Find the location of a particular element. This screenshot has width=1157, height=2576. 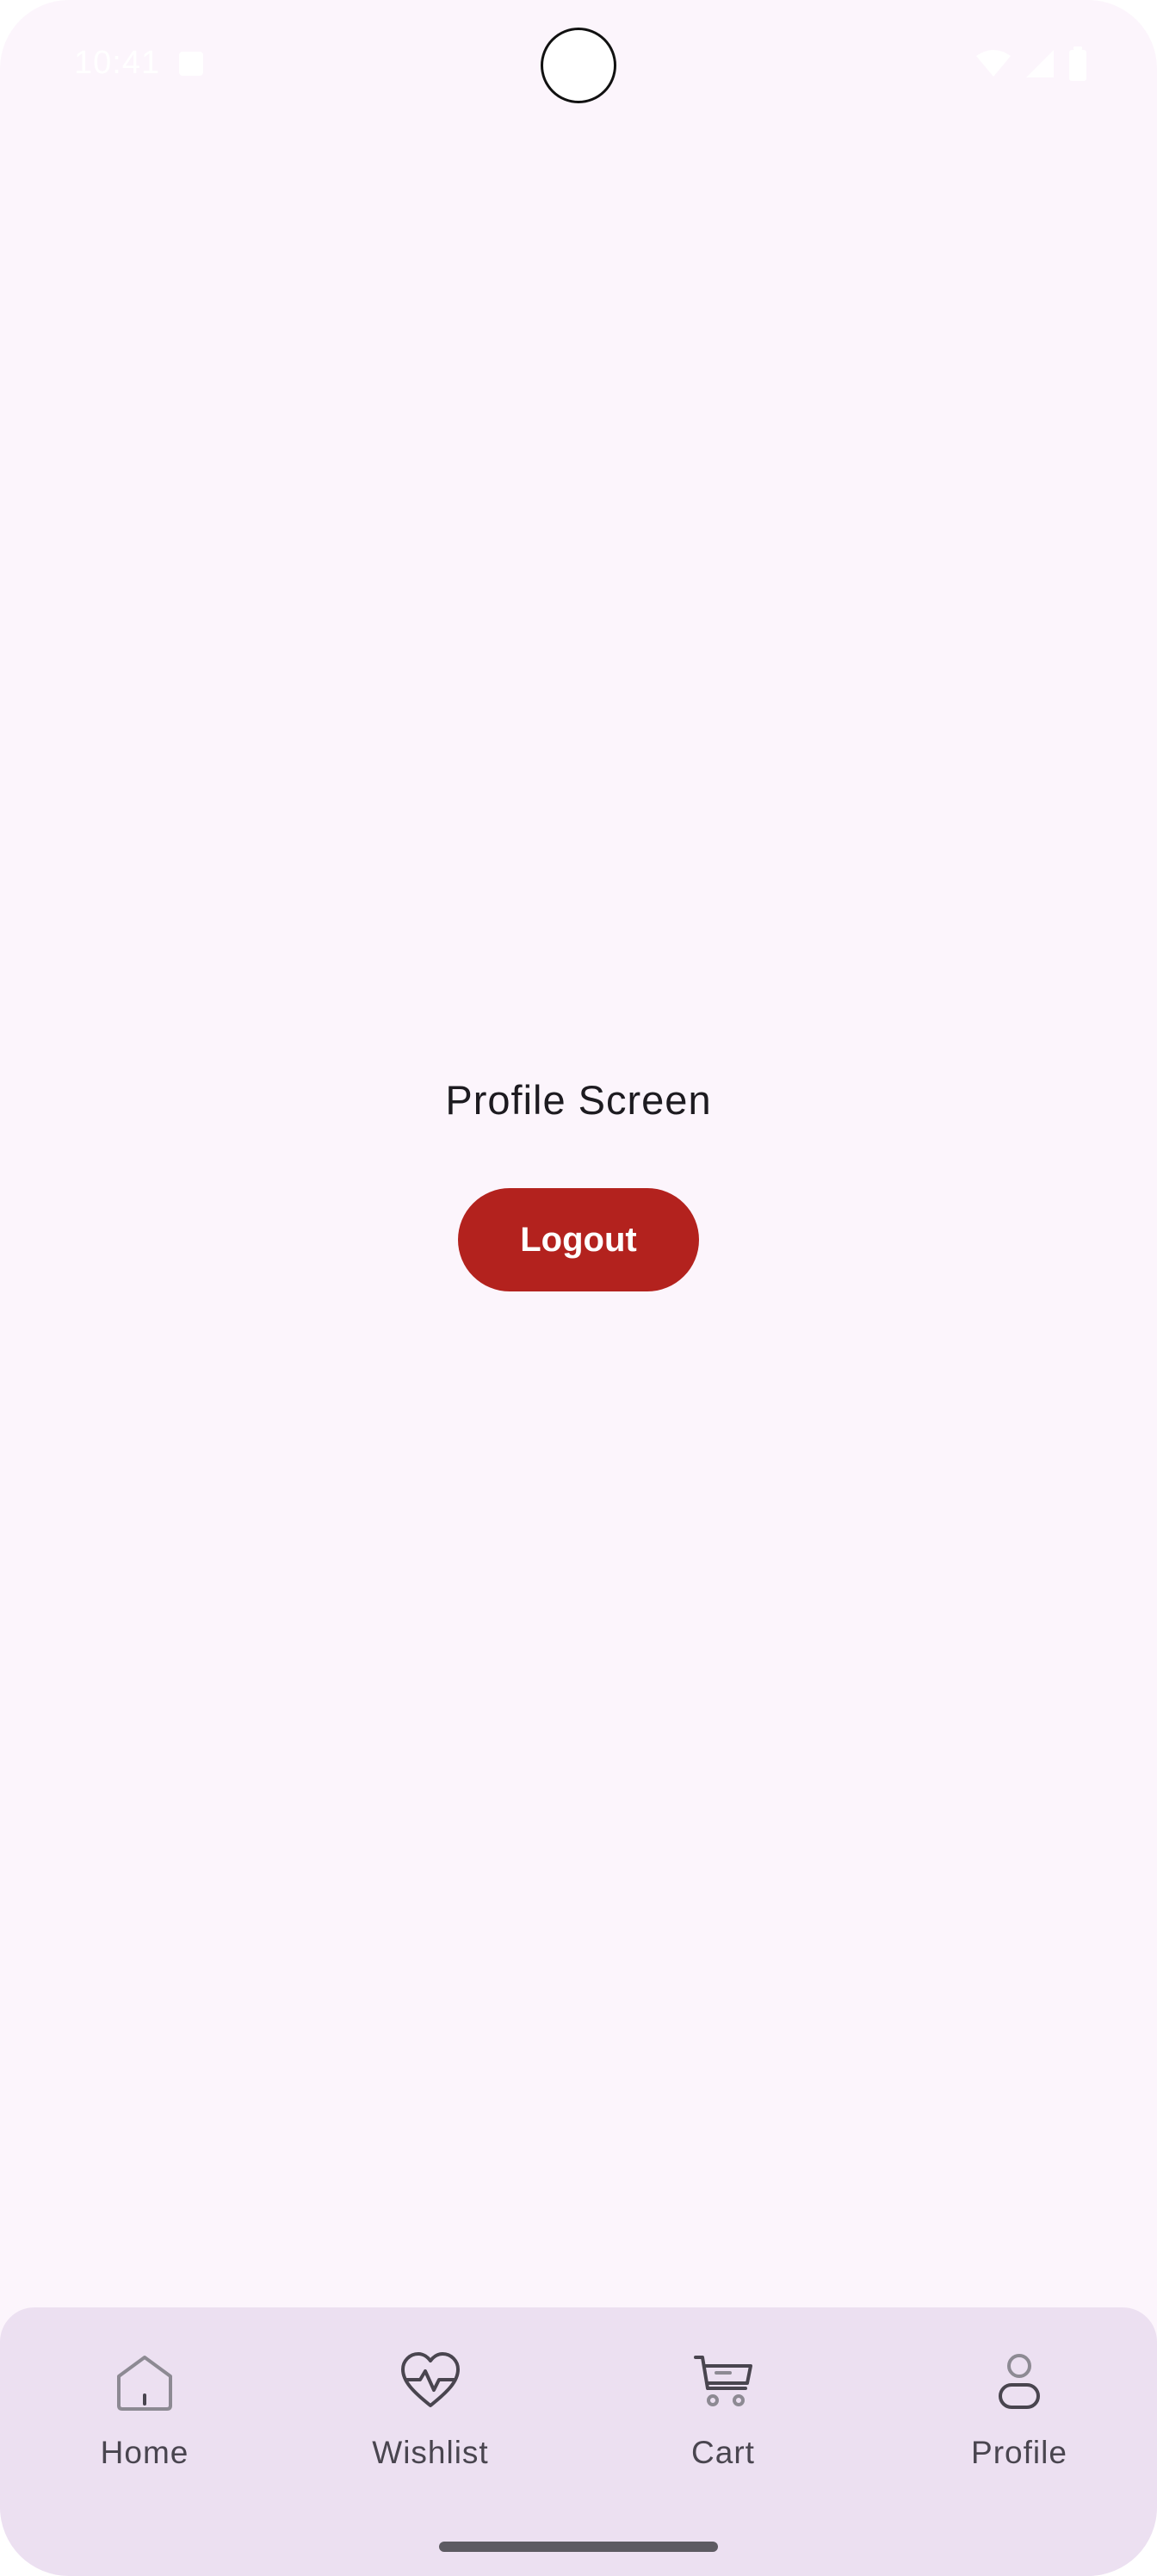

signal-icon is located at coordinates (1040, 64).